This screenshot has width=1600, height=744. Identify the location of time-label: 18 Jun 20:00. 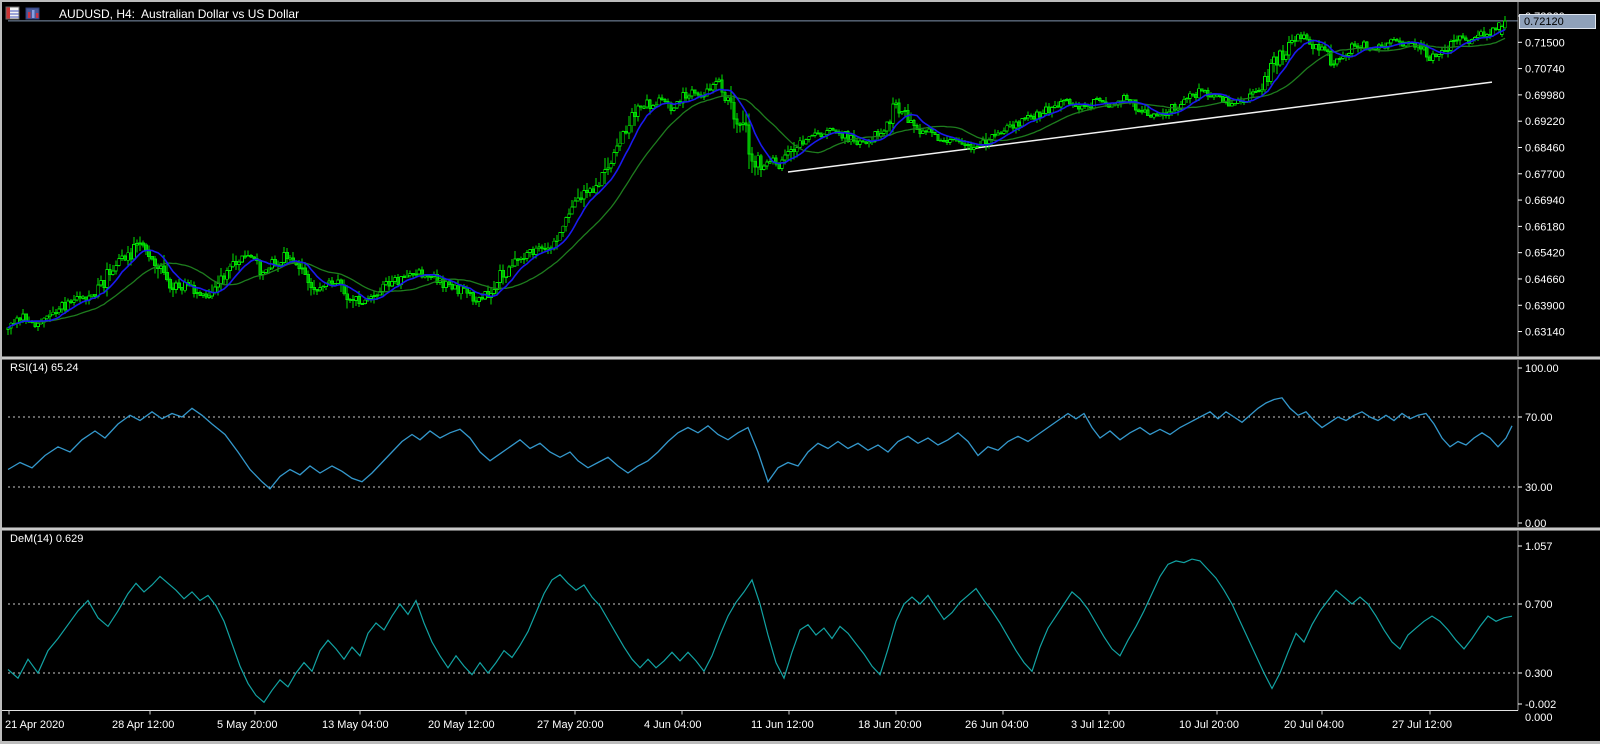
(890, 725).